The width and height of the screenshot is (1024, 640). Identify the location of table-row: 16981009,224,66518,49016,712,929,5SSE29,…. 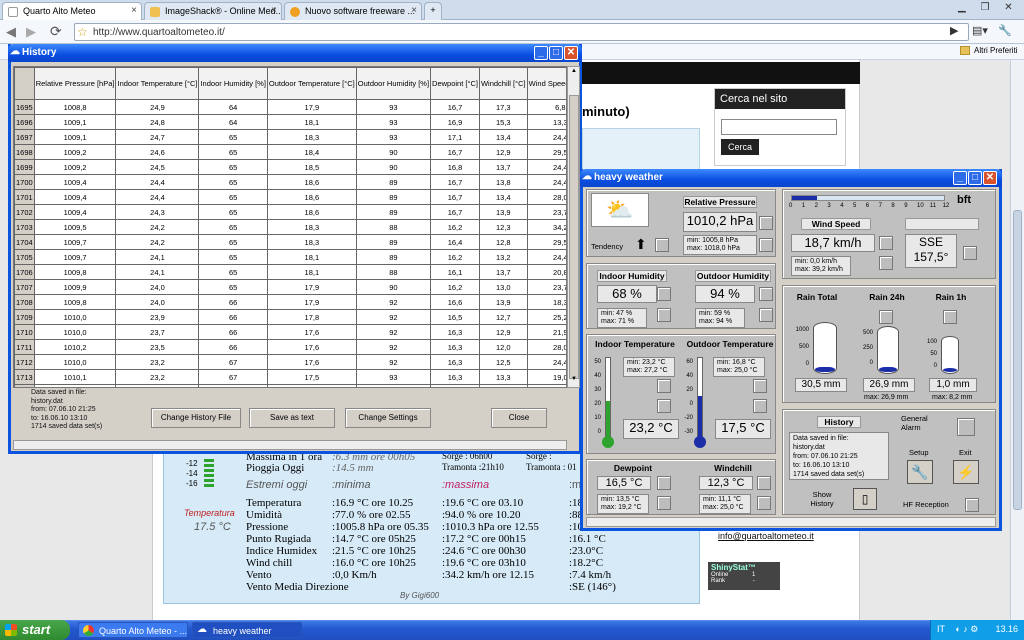
(290, 152).